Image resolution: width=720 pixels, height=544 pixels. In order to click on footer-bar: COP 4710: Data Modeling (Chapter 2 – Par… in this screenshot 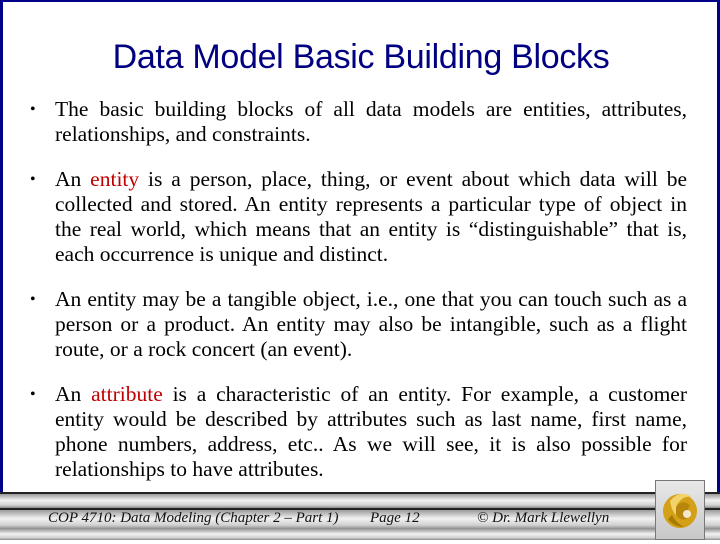, I will do `click(360, 516)`.